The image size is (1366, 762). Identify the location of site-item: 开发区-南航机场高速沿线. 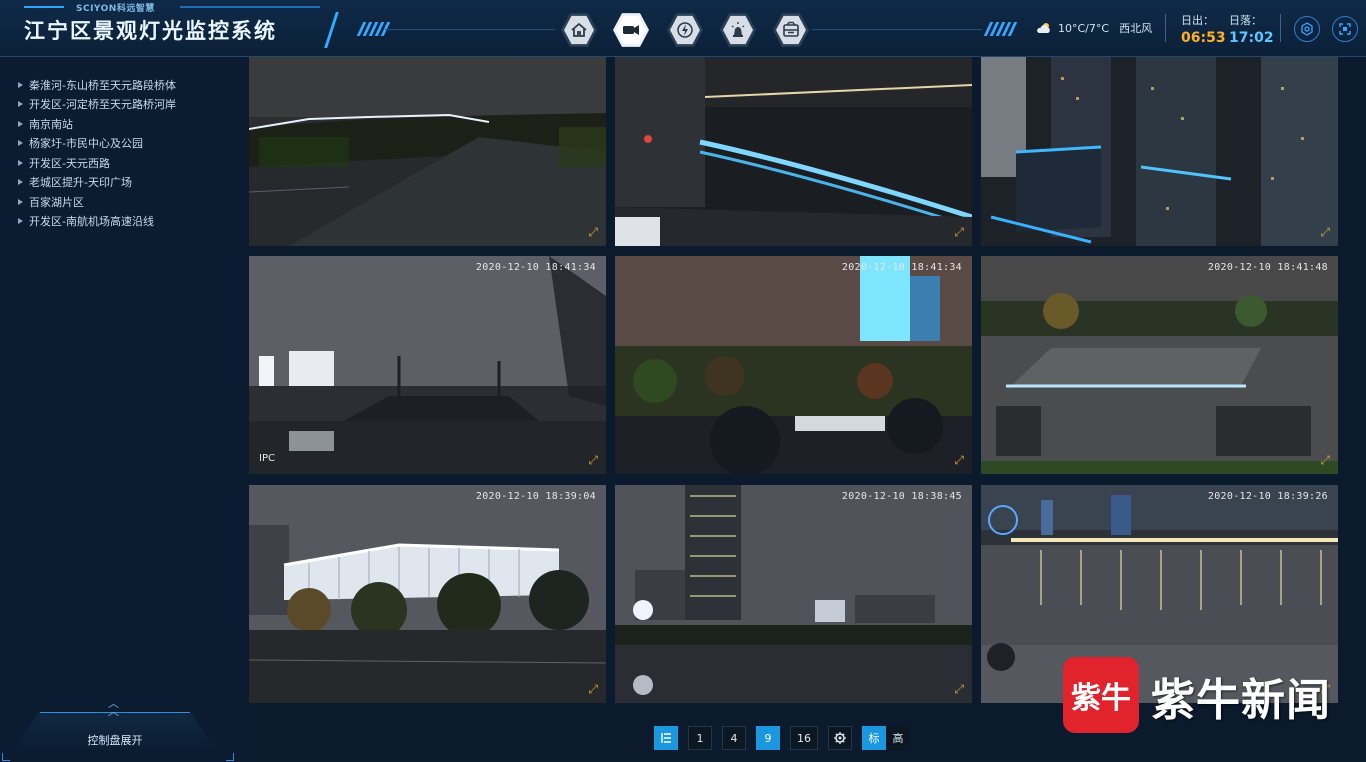
(131, 222).